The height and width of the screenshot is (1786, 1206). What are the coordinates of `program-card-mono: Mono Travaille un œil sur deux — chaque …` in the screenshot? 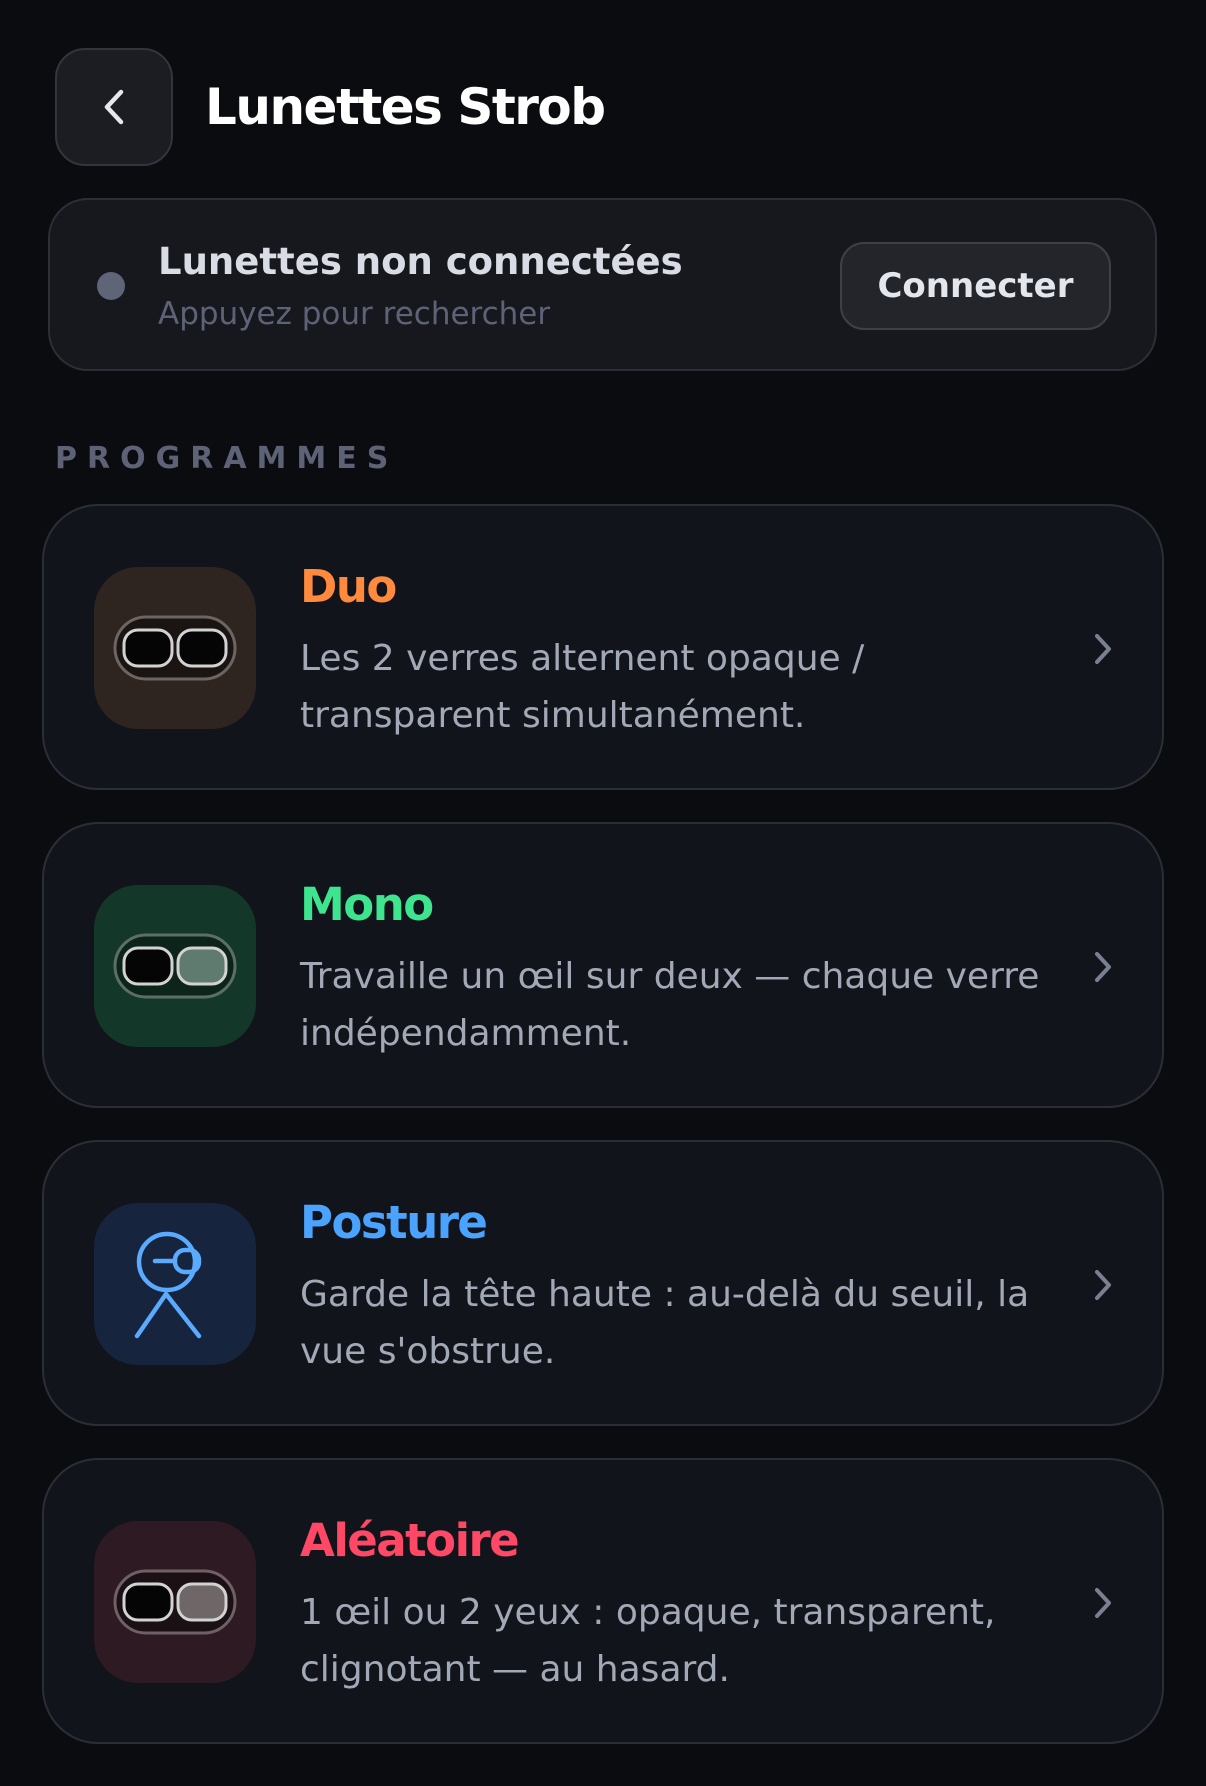 It's located at (603, 965).